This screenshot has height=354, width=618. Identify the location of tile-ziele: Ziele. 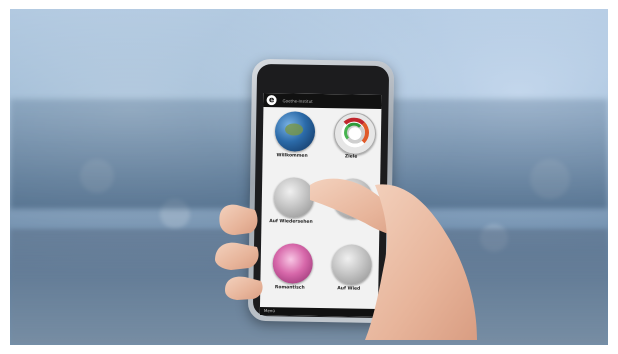
(351, 139).